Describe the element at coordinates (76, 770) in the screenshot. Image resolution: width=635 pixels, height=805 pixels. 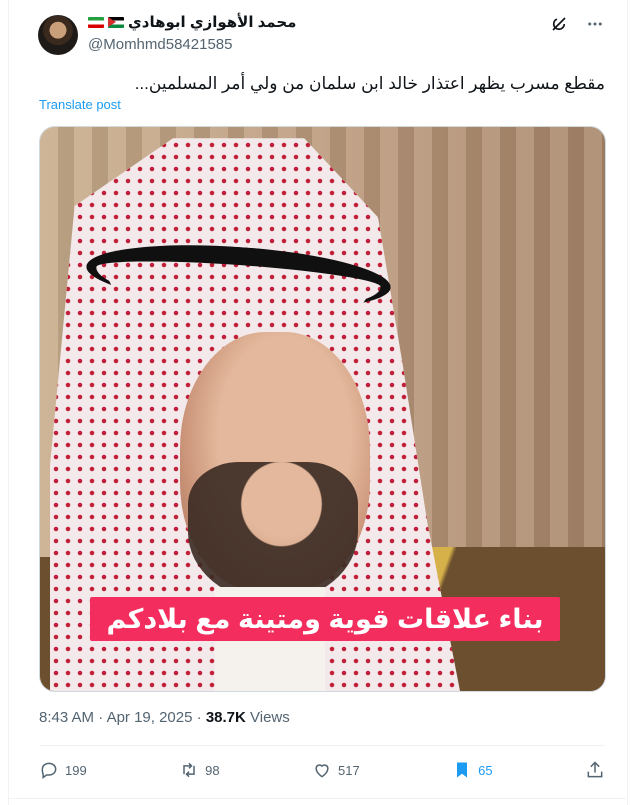
I see `reply-count: 199` at that location.